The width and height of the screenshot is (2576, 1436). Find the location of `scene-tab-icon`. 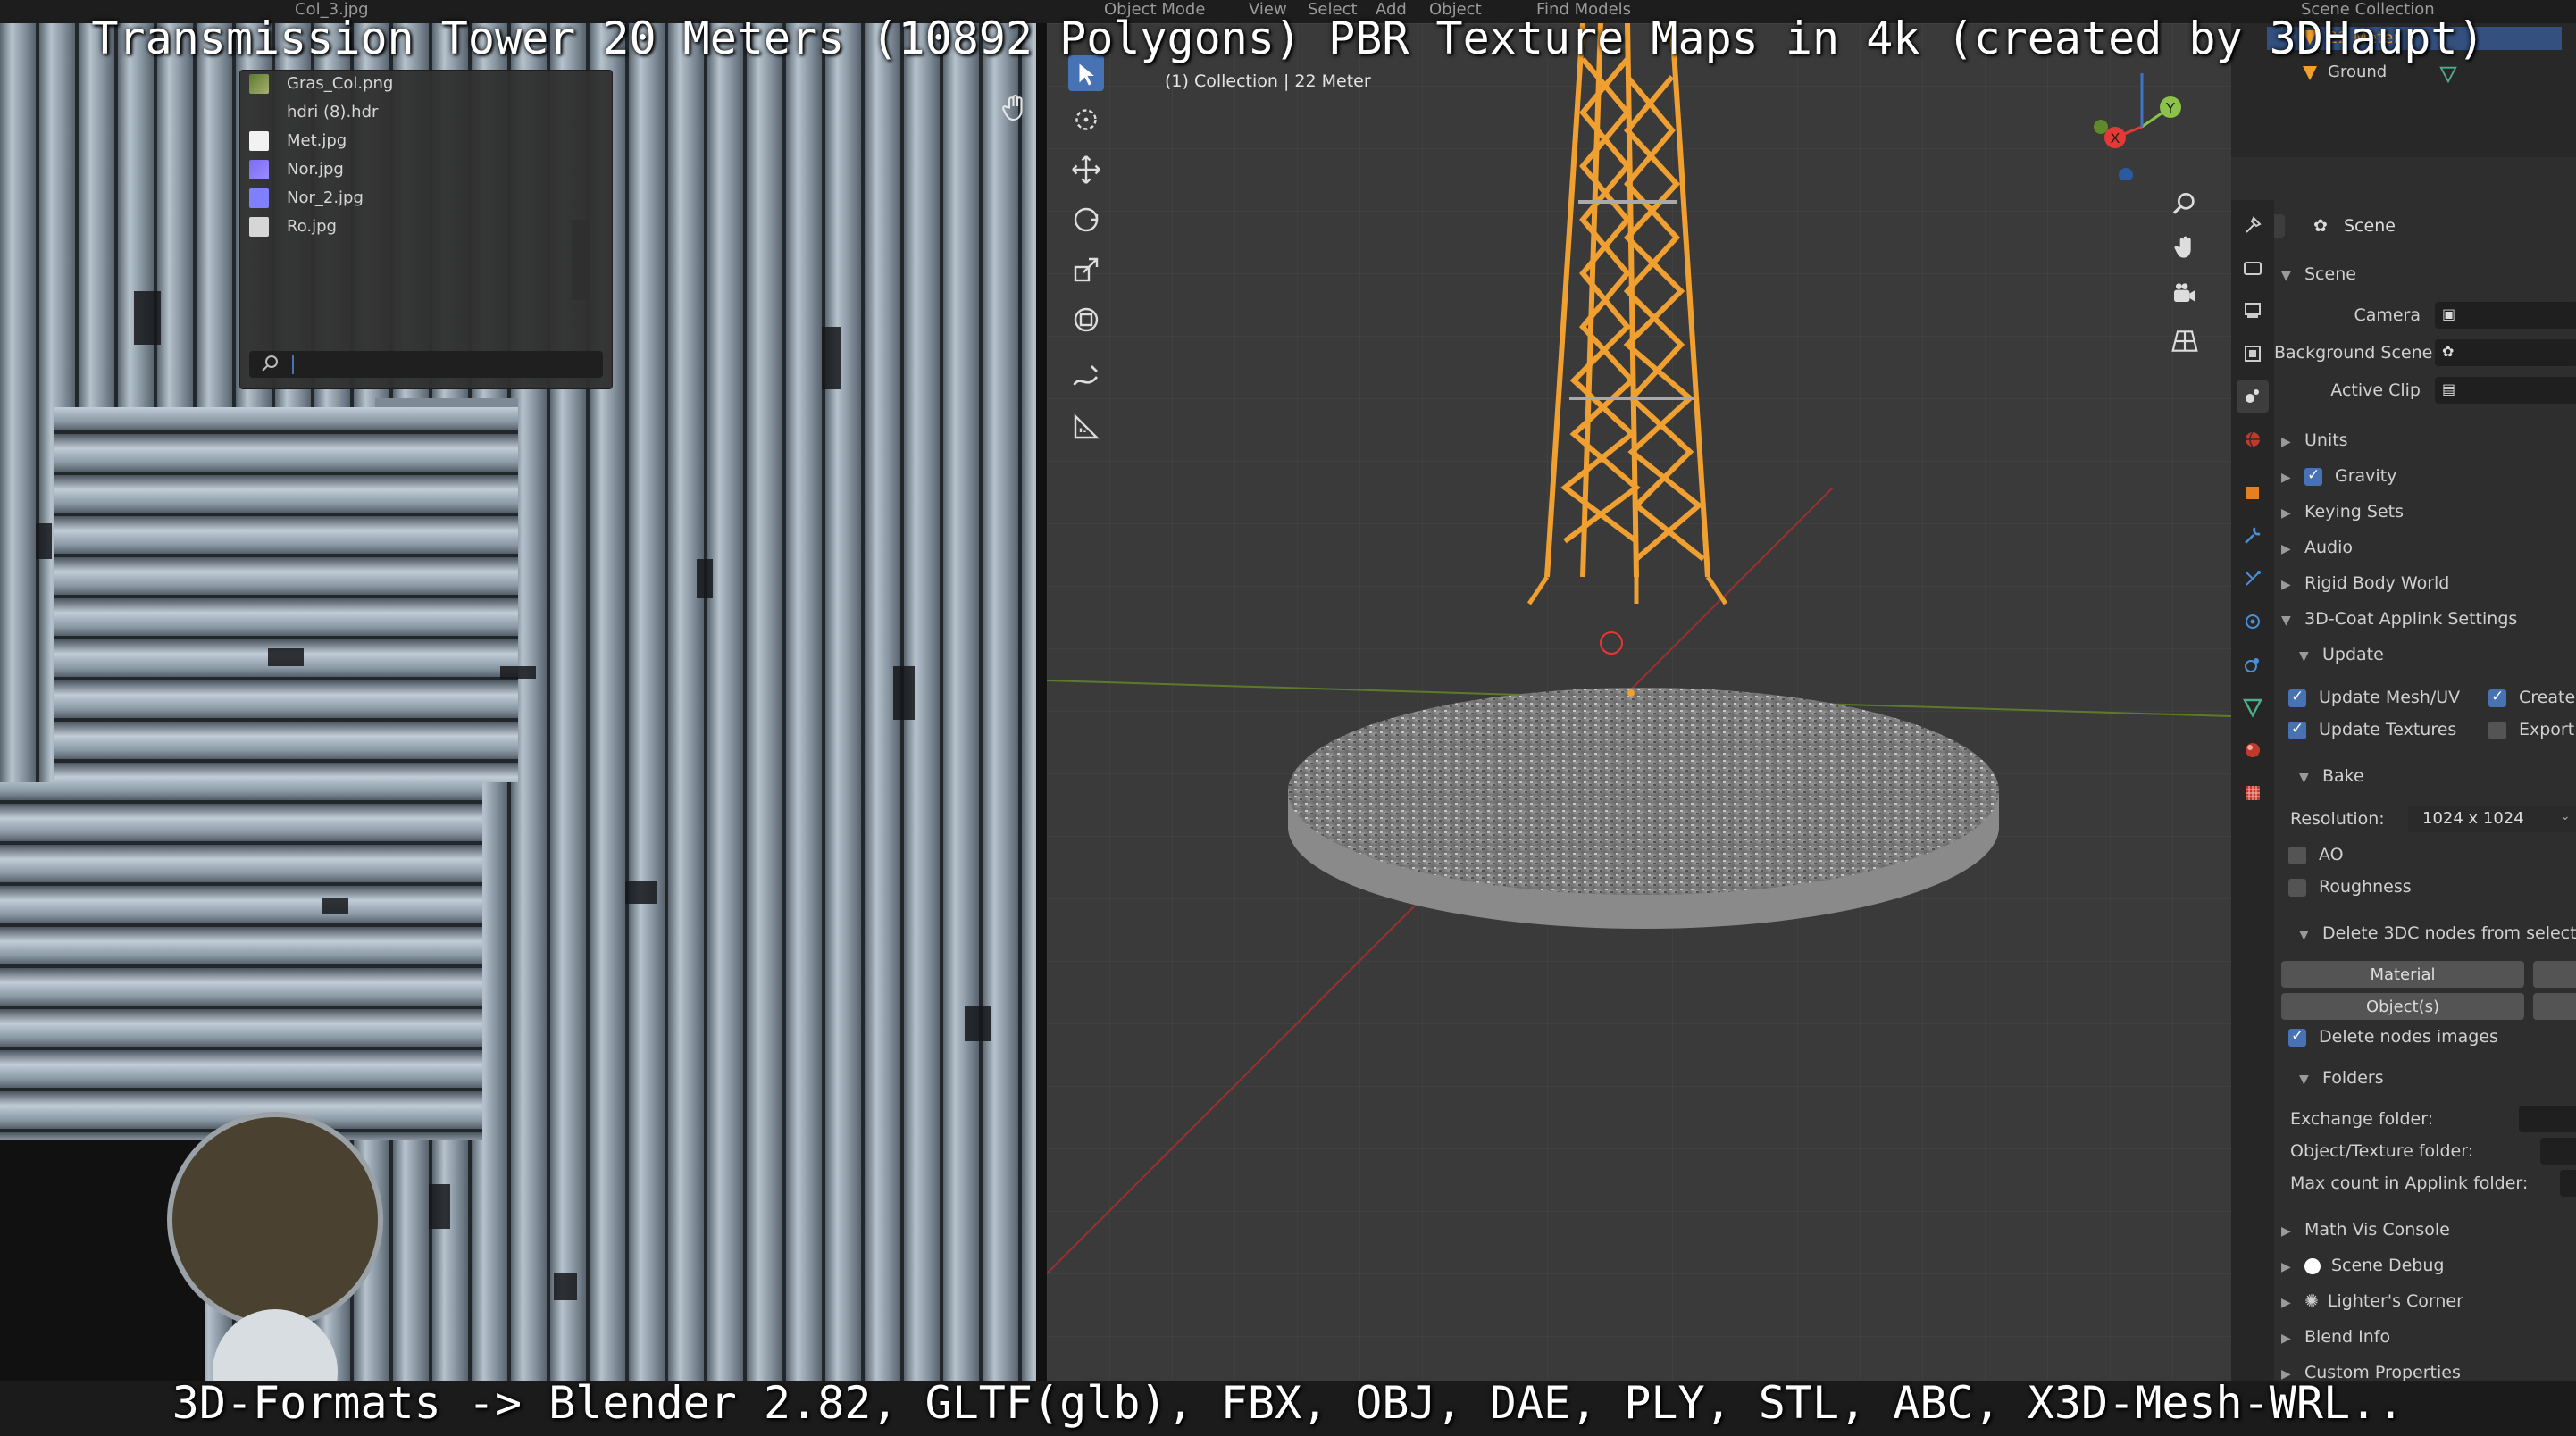

scene-tab-icon is located at coordinates (2253, 396).